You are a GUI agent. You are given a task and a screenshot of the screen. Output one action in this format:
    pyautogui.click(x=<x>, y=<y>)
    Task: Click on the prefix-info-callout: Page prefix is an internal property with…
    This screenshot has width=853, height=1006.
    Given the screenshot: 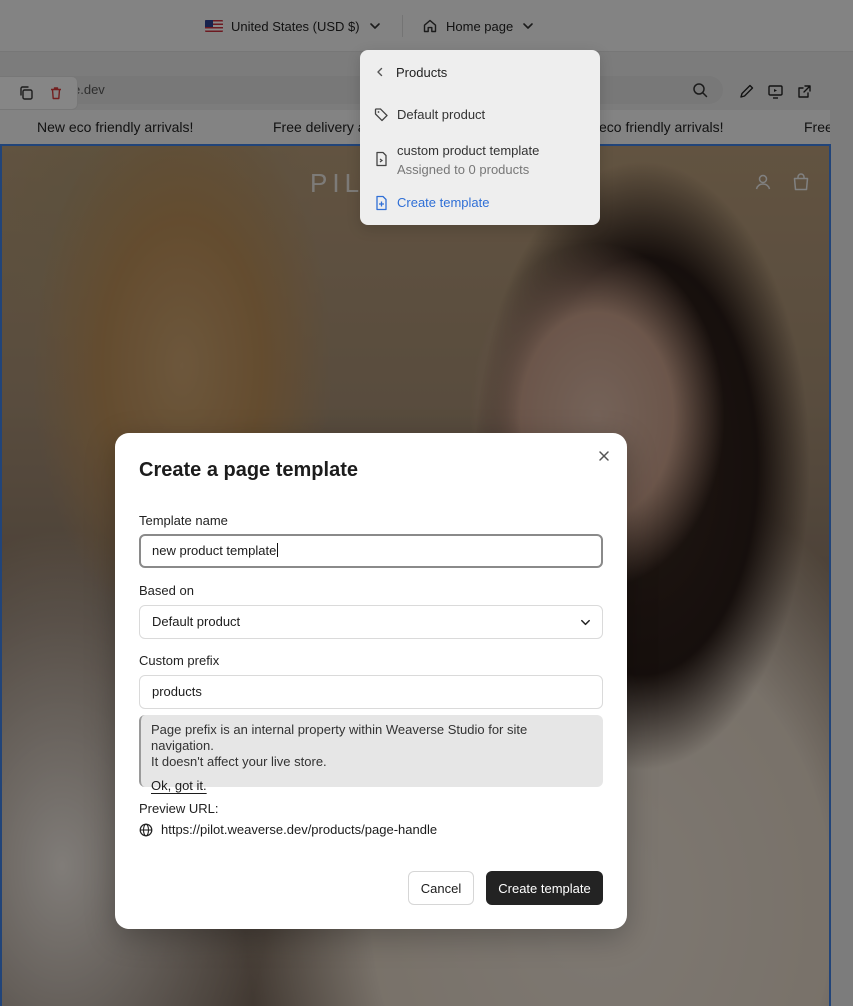 What is the action you would take?
    pyautogui.click(x=371, y=754)
    